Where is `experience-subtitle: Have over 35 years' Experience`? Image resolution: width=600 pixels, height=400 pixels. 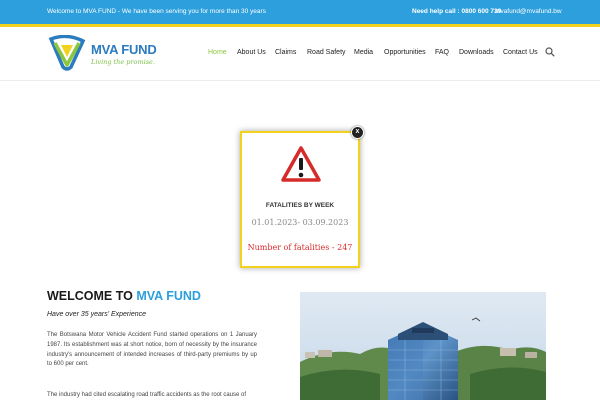 experience-subtitle: Have over 35 years' Experience is located at coordinates (96, 314).